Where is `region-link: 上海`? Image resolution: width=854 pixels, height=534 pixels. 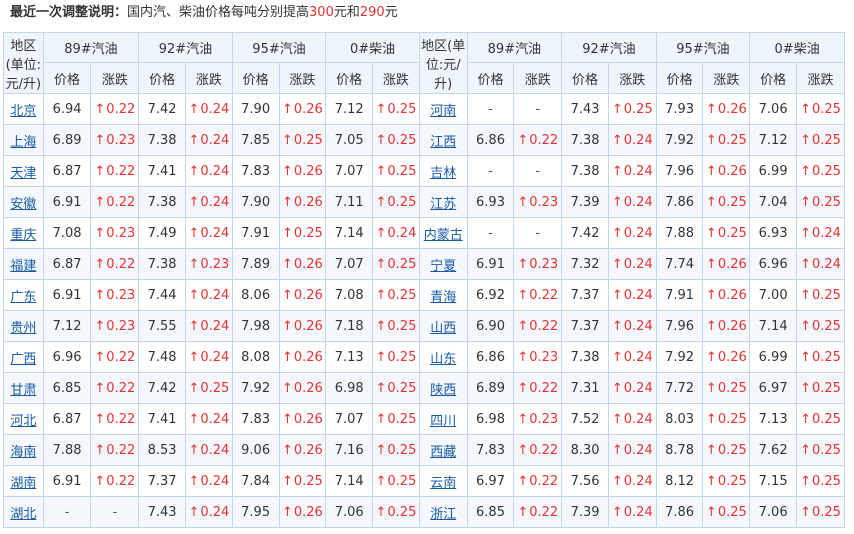
region-link: 上海 is located at coordinates (23, 140).